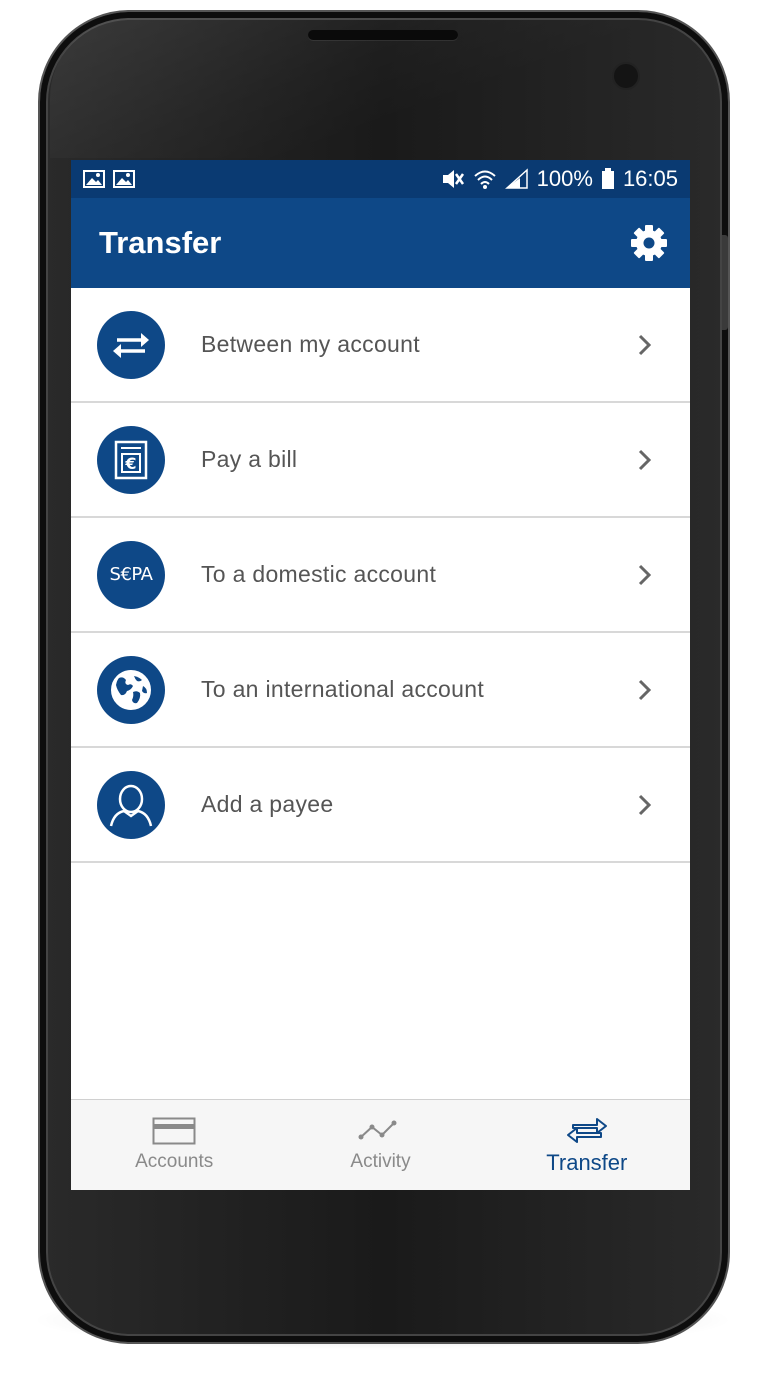 The height and width of the screenshot is (1394, 765). What do you see at coordinates (586, 1130) in the screenshot?
I see `transfer-icon` at bounding box center [586, 1130].